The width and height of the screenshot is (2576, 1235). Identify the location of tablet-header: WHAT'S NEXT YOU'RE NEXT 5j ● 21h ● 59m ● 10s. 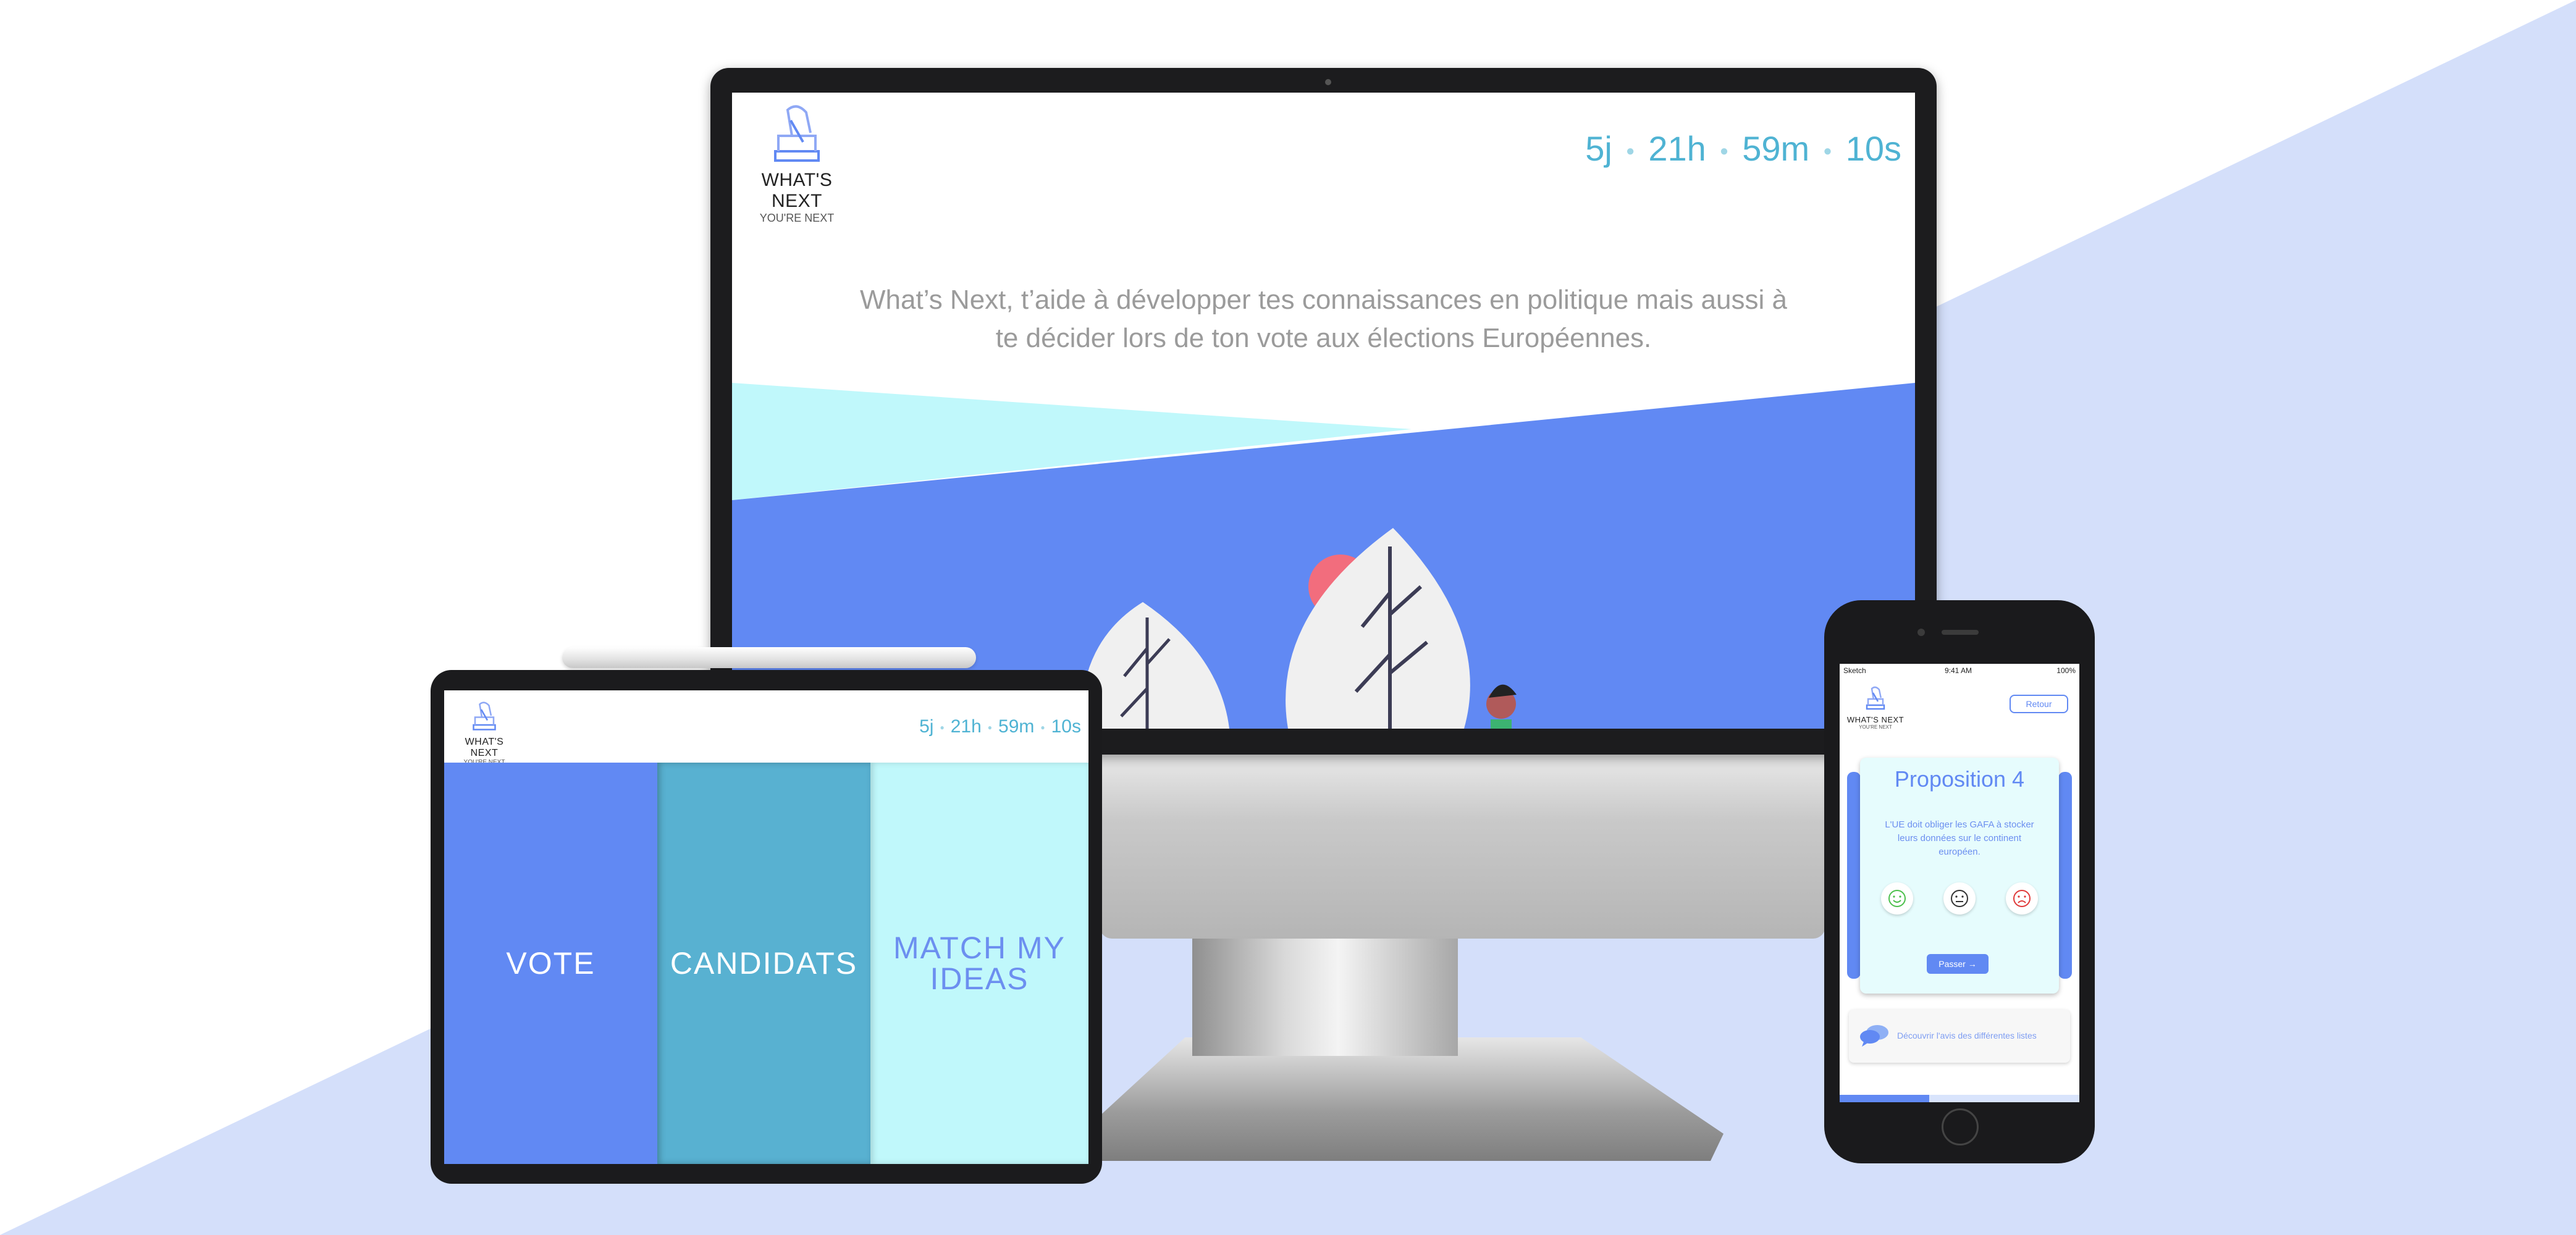
(766, 728).